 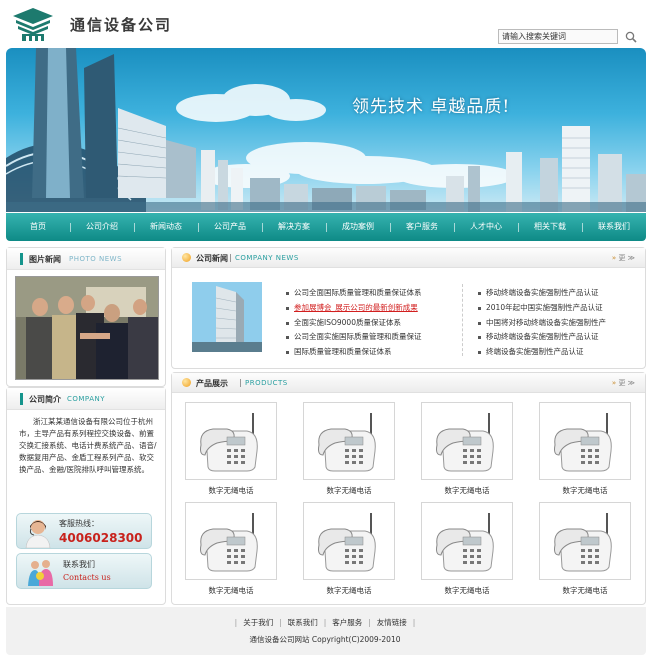 What do you see at coordinates (614, 227) in the screenshot?
I see `nav-item-contact: 联系我们` at bounding box center [614, 227].